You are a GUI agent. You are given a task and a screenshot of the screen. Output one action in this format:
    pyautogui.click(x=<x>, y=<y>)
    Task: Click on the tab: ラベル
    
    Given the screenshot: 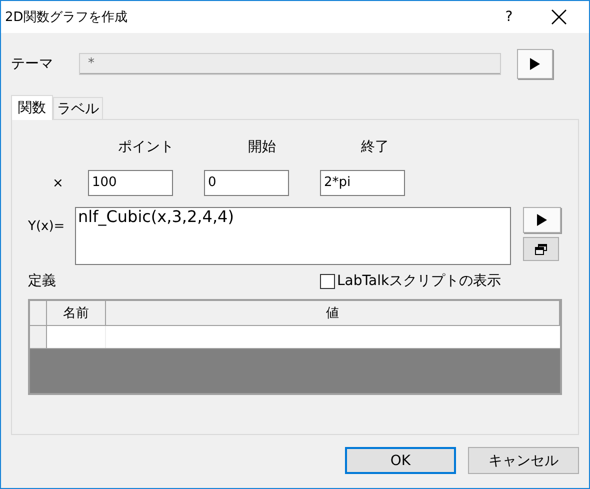 What is the action you would take?
    pyautogui.click(x=78, y=108)
    